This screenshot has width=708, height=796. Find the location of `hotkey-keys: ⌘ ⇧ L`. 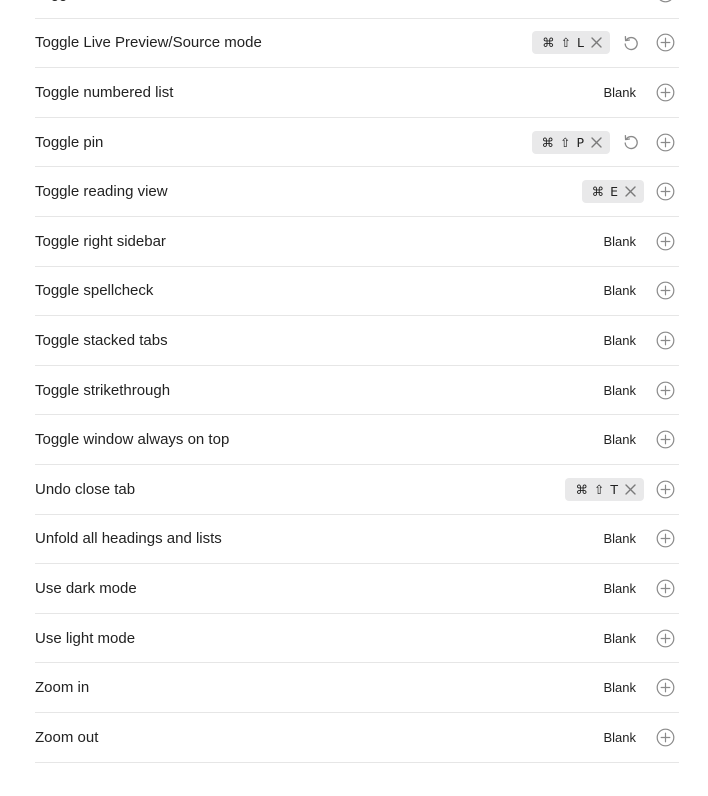

hotkey-keys: ⌘ ⇧ L is located at coordinates (563, 43).